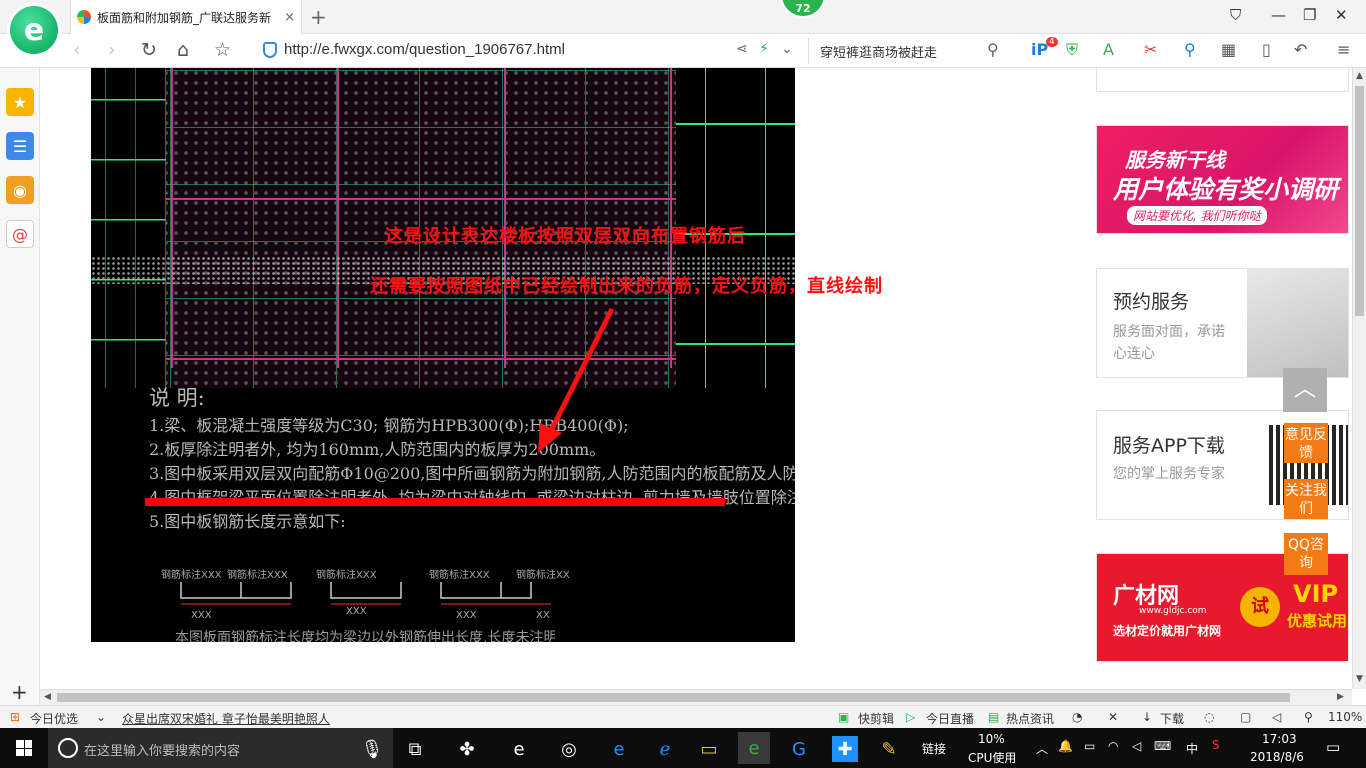  I want to click on menu-icon: ≡, so click(1343, 49).